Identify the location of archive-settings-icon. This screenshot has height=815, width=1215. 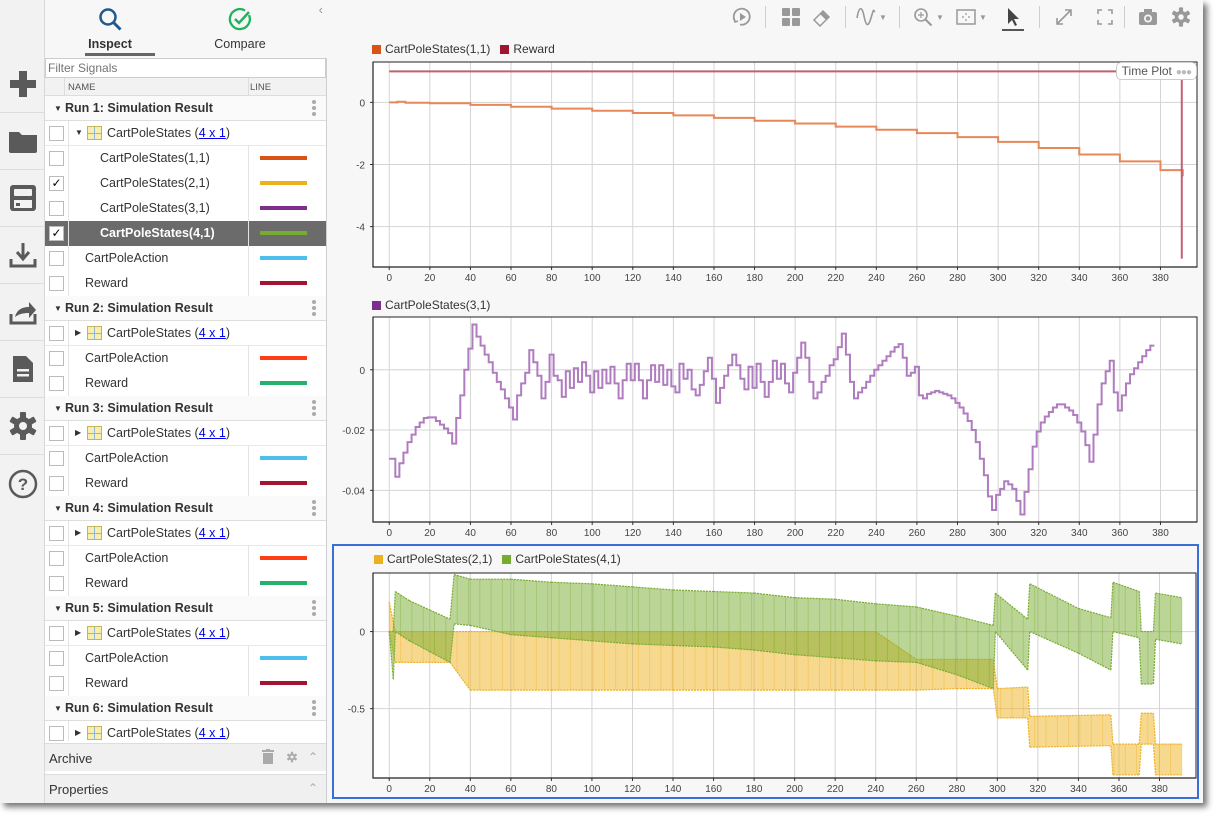
(292, 758).